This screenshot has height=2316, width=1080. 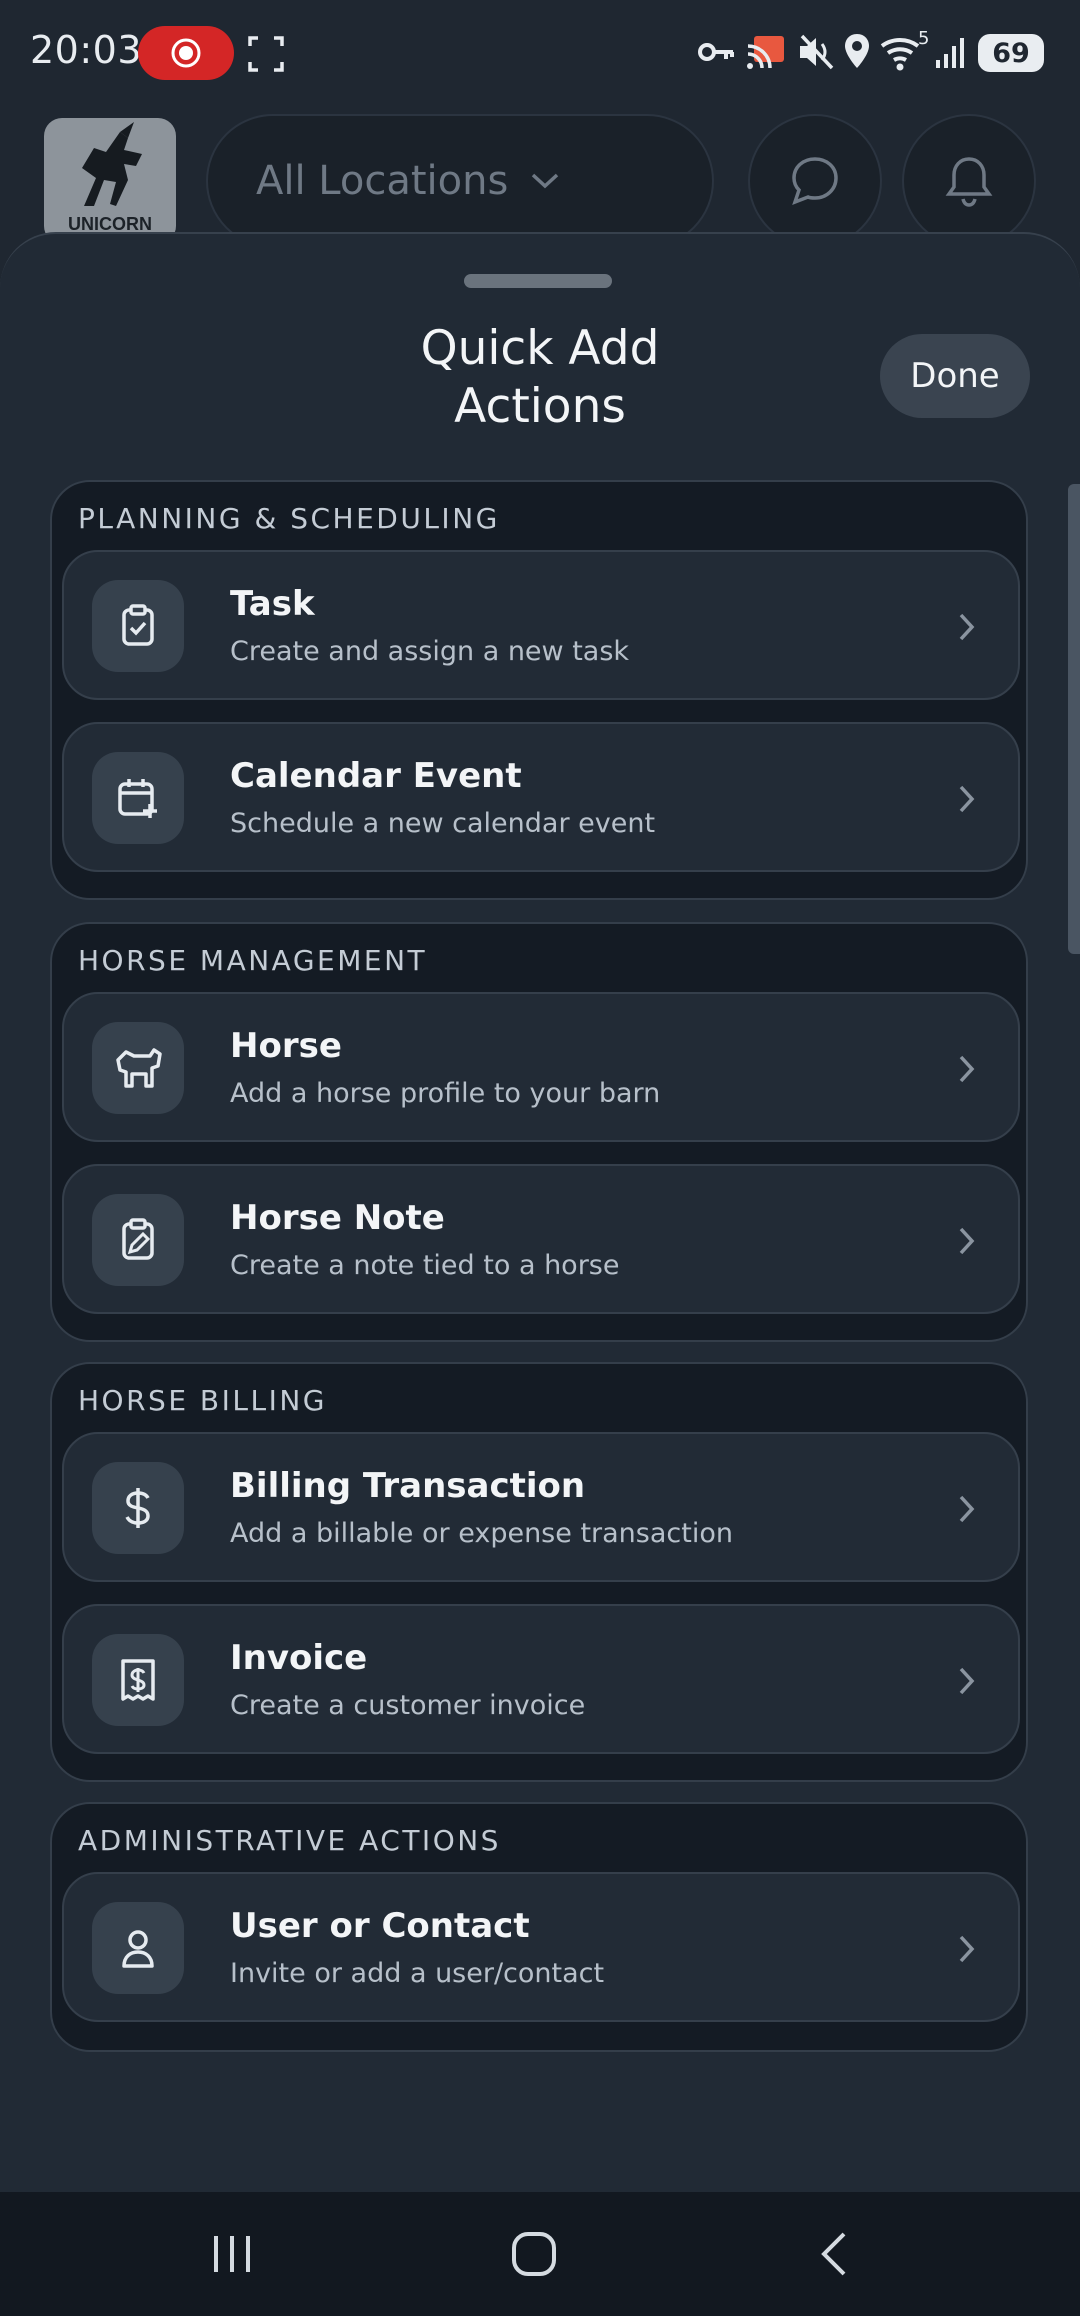 What do you see at coordinates (541, 625) in the screenshot?
I see `action-item-task: Task Create and assign a new task` at bounding box center [541, 625].